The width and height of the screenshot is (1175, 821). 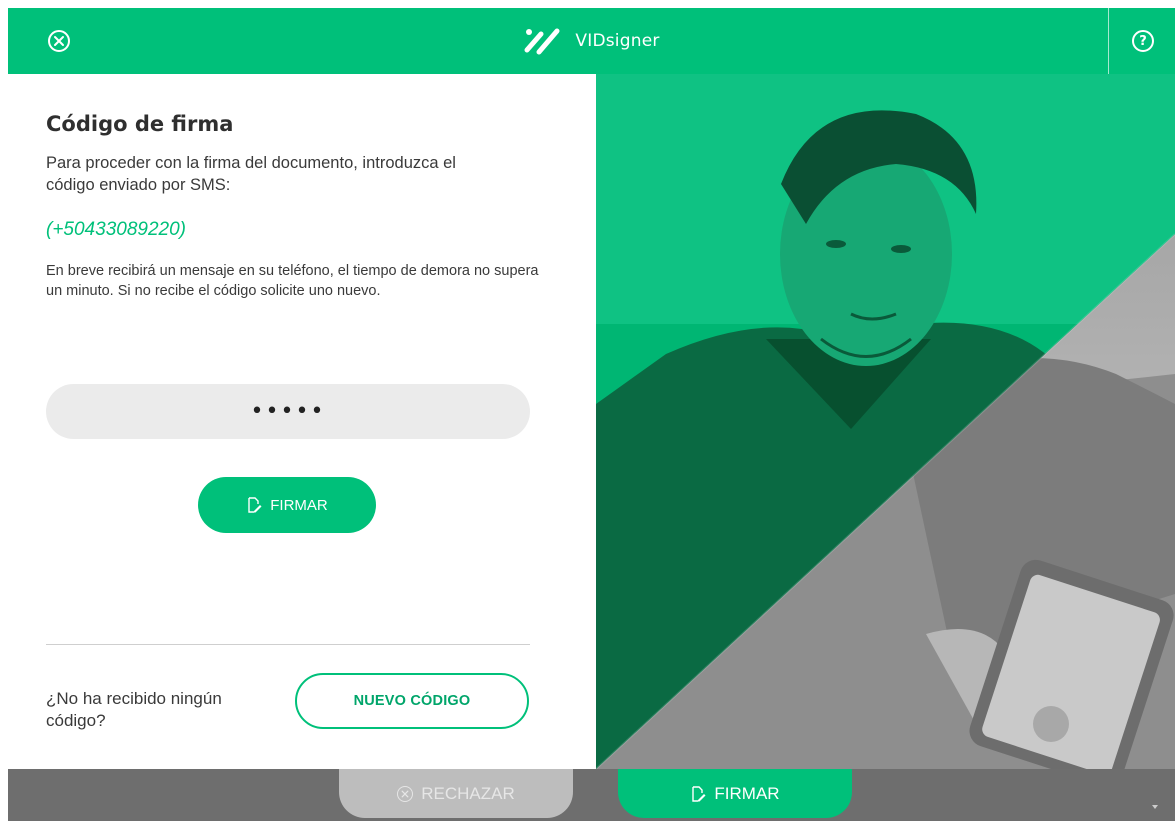 I want to click on sms-code-input, so click(x=288, y=411).